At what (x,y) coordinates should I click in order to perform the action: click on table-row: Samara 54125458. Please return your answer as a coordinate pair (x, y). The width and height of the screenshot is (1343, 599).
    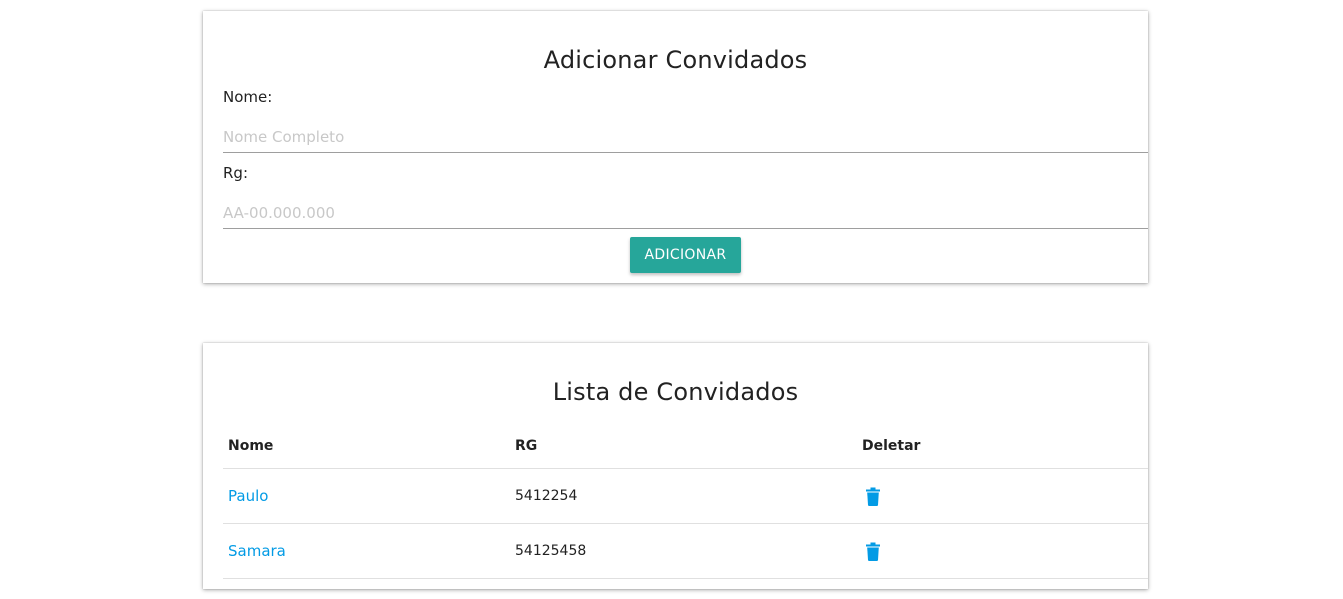
    Looking at the image, I should click on (685, 551).